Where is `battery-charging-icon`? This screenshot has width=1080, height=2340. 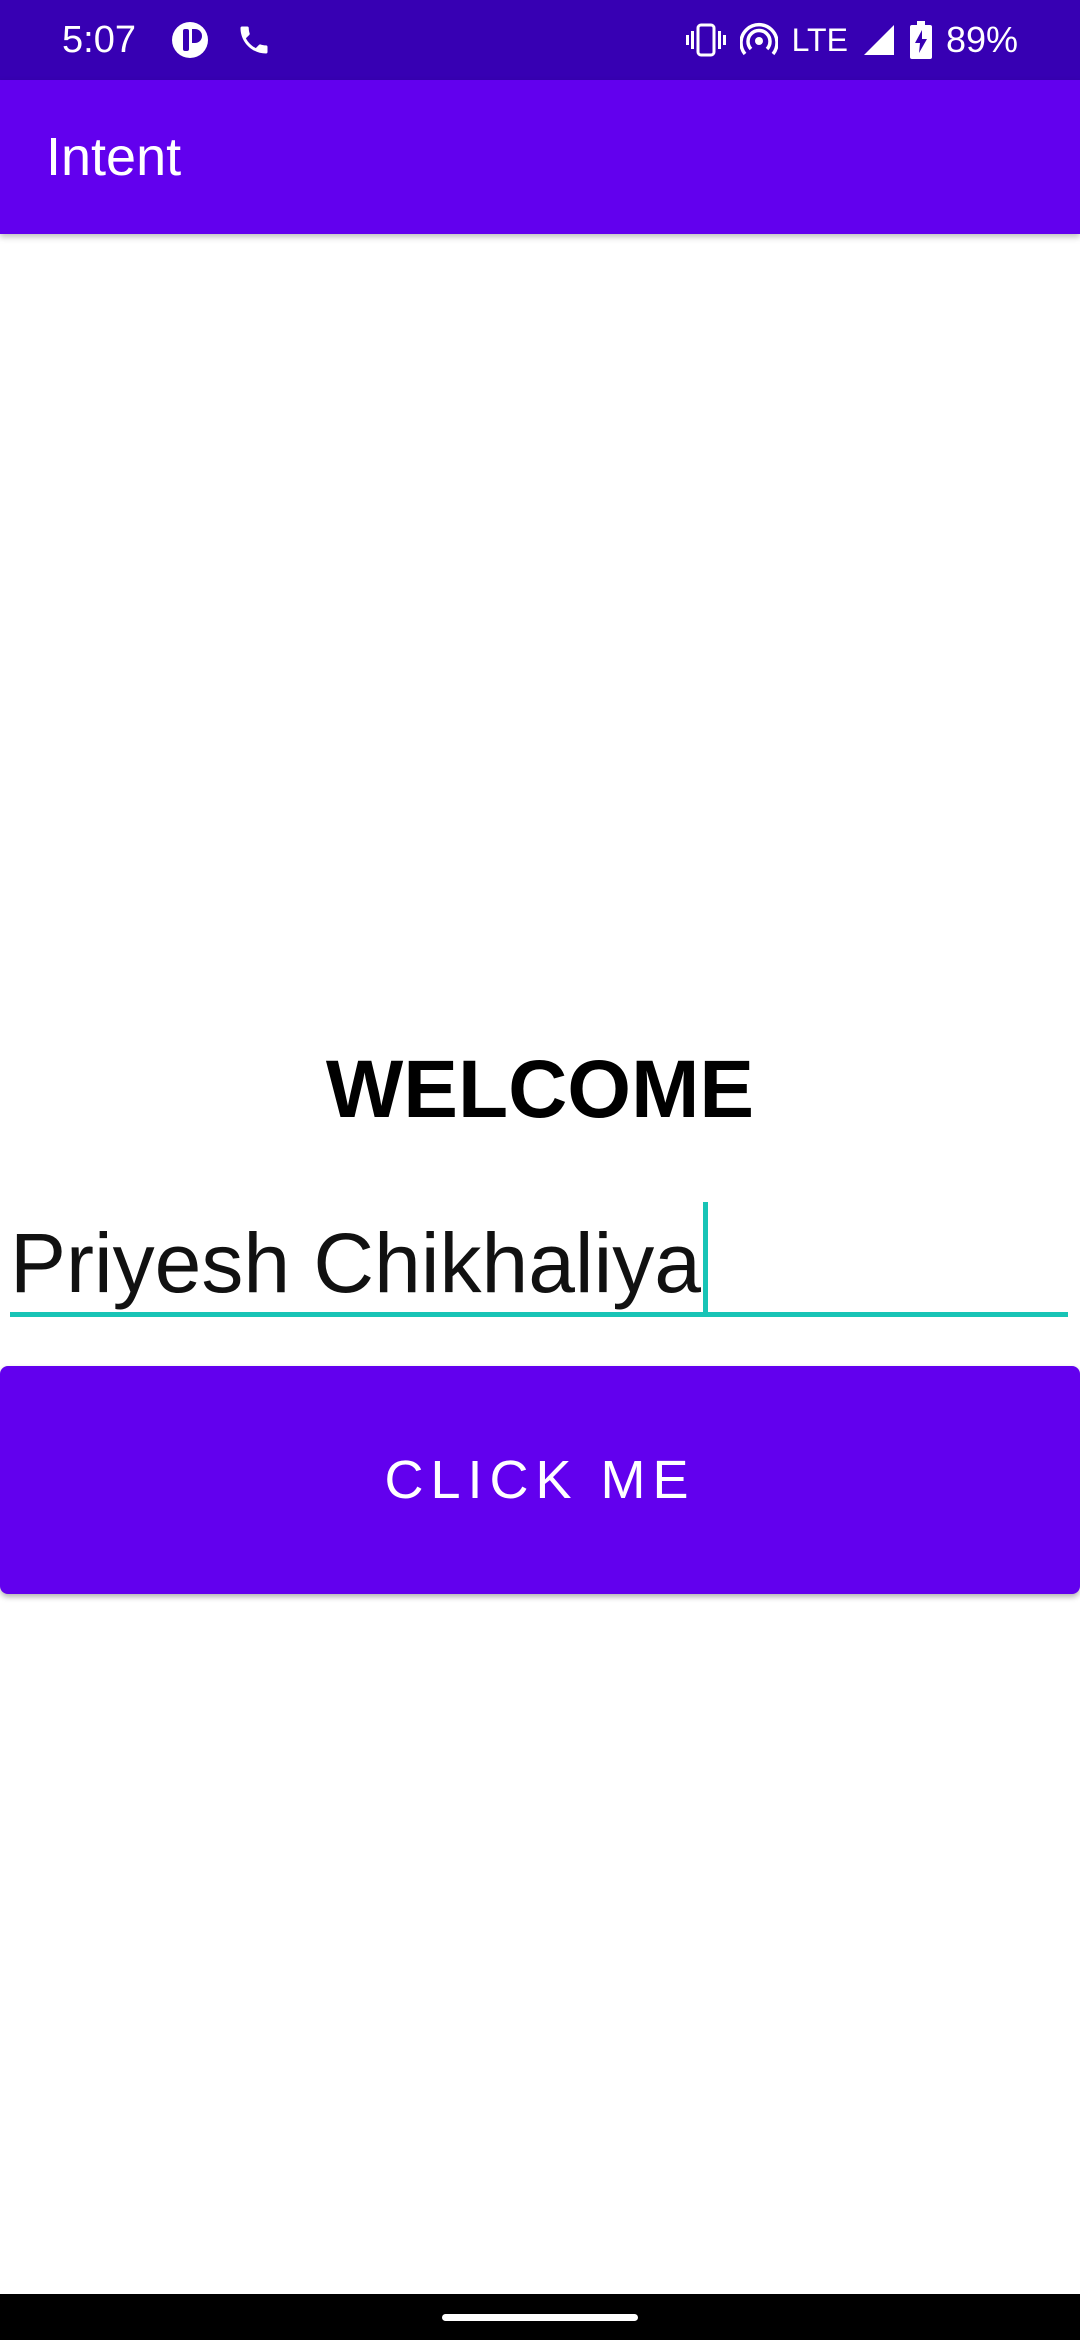 battery-charging-icon is located at coordinates (920, 40).